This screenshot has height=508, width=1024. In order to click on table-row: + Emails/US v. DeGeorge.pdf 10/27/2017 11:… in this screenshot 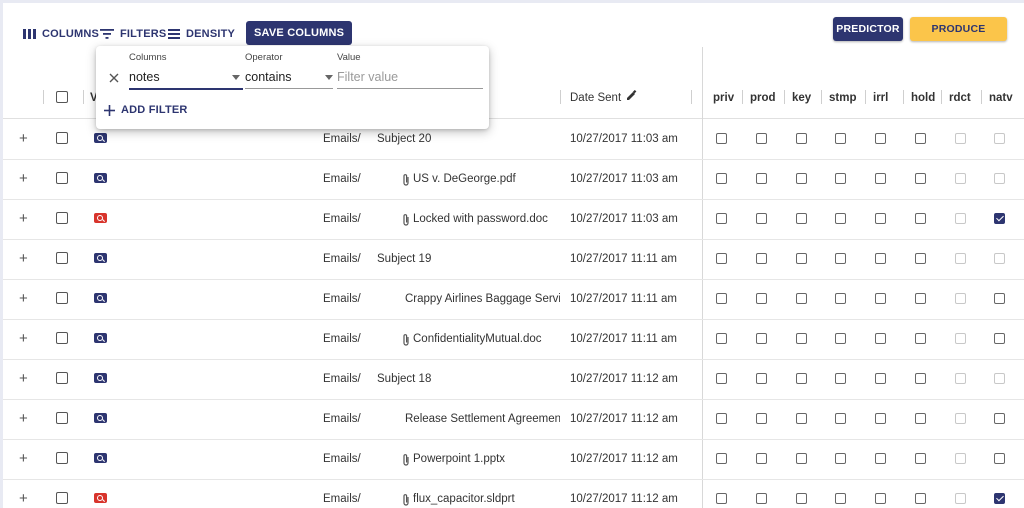, I will do `click(513, 179)`.